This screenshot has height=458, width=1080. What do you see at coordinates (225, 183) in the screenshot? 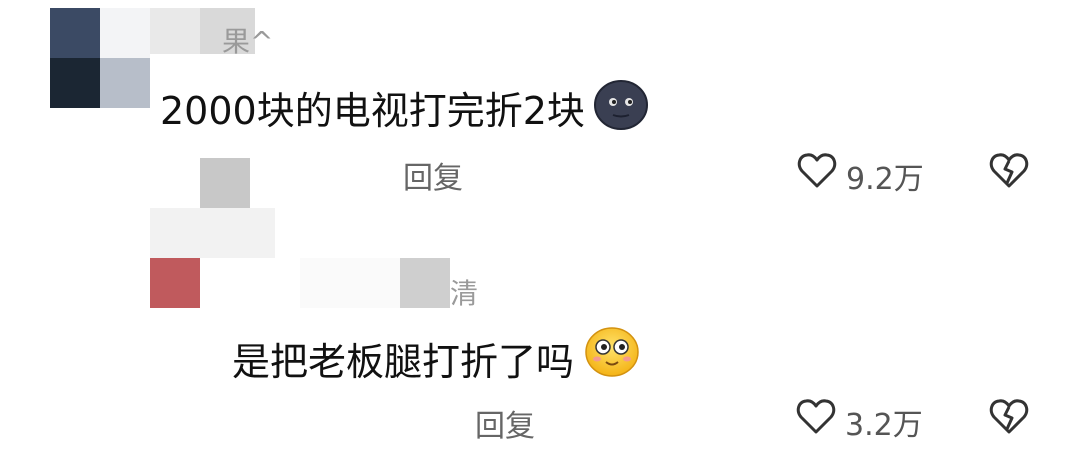
I see `pixelated-block` at bounding box center [225, 183].